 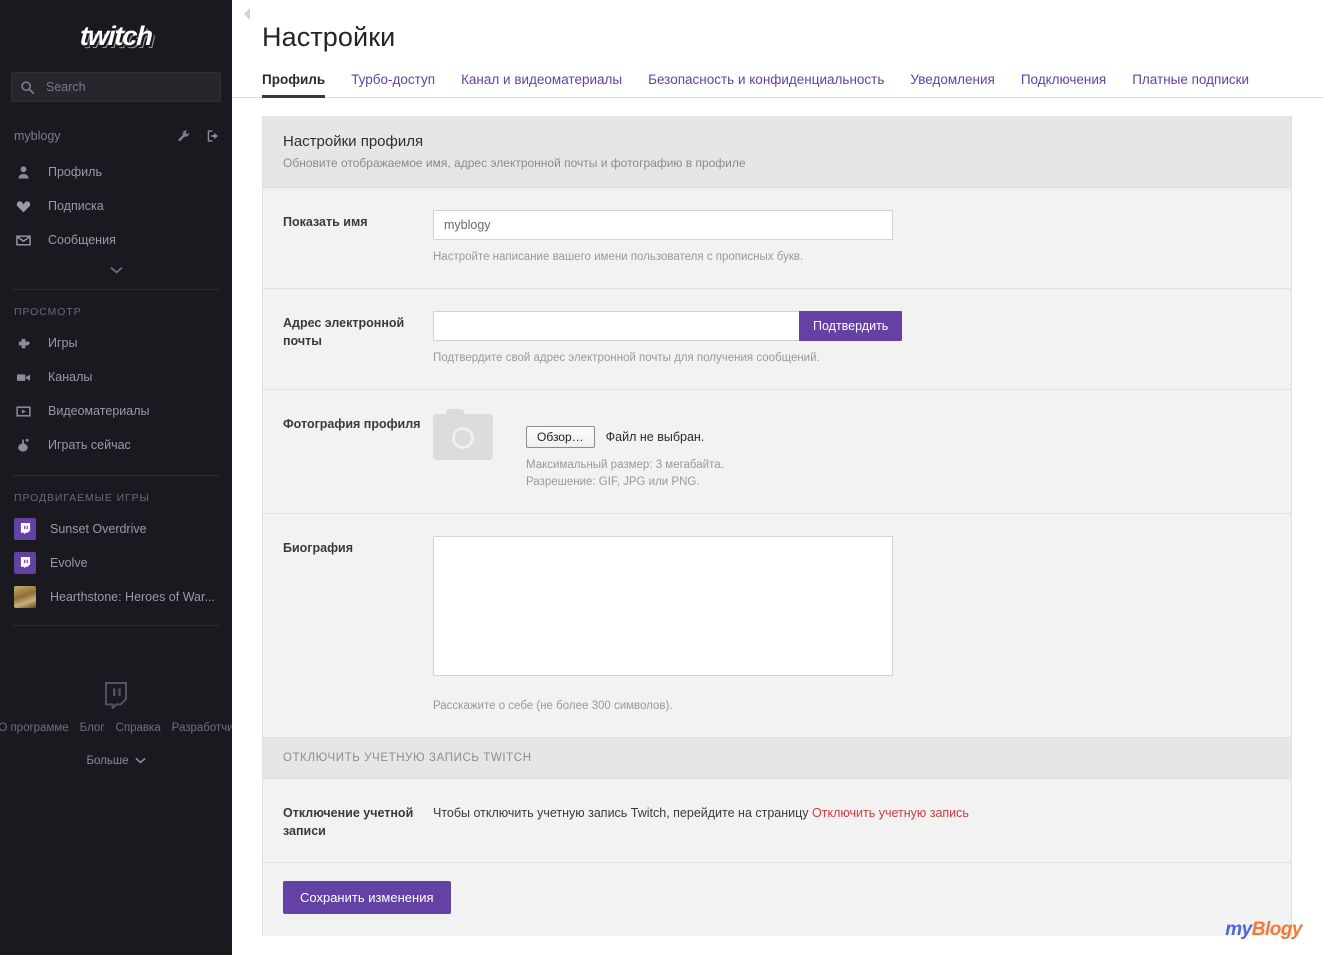 I want to click on list-item: Sunset Overdrive, so click(x=116, y=529).